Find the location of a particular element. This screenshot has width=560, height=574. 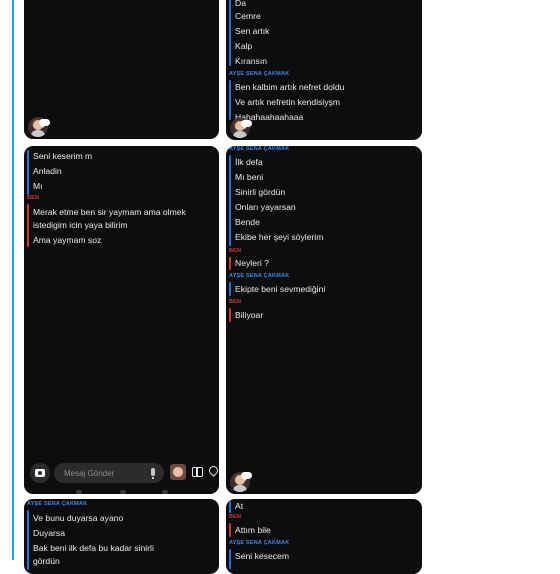

message: Da is located at coordinates (240, 4).